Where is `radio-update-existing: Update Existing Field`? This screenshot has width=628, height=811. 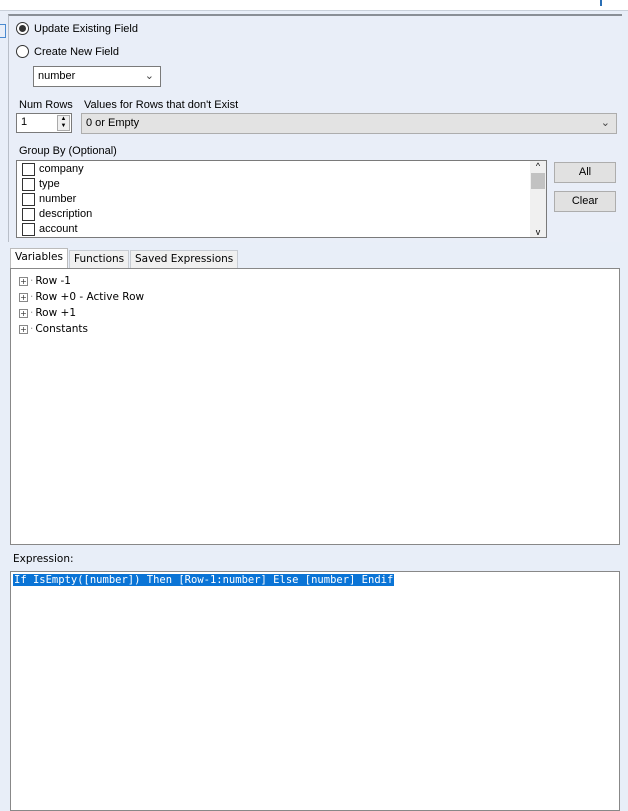
radio-update-existing: Update Existing Field is located at coordinates (77, 28).